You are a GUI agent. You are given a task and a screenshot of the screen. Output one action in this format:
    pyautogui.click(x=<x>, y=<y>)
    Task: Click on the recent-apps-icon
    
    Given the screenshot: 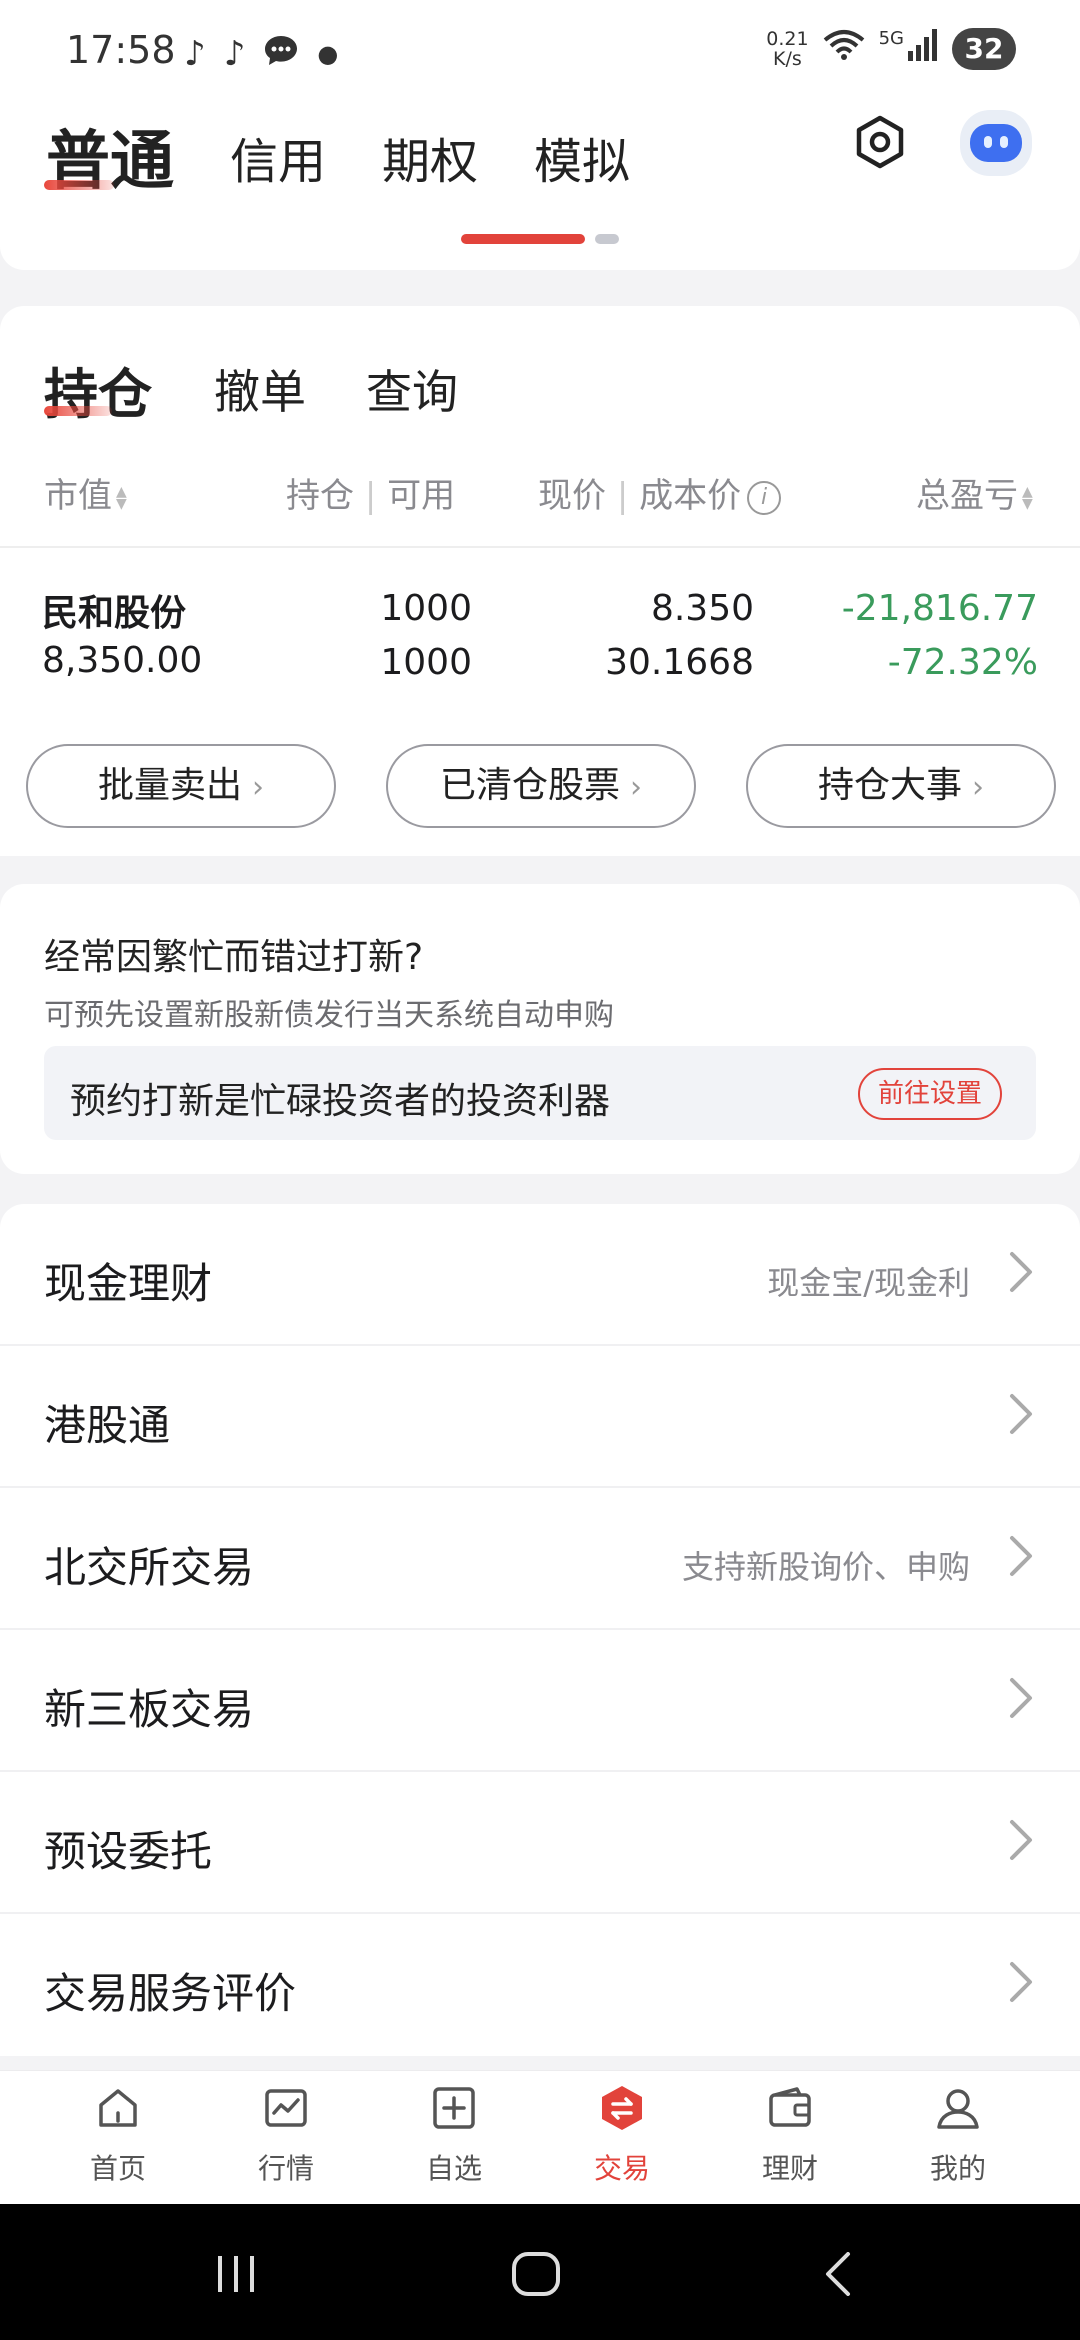 What is the action you would take?
    pyautogui.click(x=236, y=2274)
    